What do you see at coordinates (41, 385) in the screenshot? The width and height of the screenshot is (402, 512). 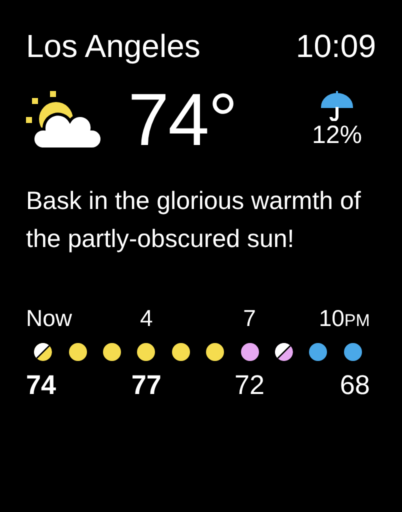 I see `hour-temperature: 74` at bounding box center [41, 385].